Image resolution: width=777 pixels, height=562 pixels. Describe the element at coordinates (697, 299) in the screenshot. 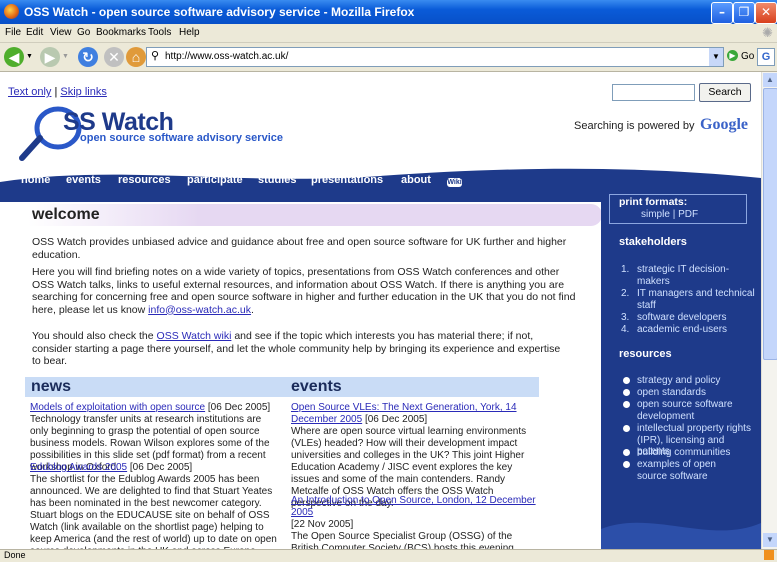

I see `stakeholder-item: IT managers and technical staff` at that location.